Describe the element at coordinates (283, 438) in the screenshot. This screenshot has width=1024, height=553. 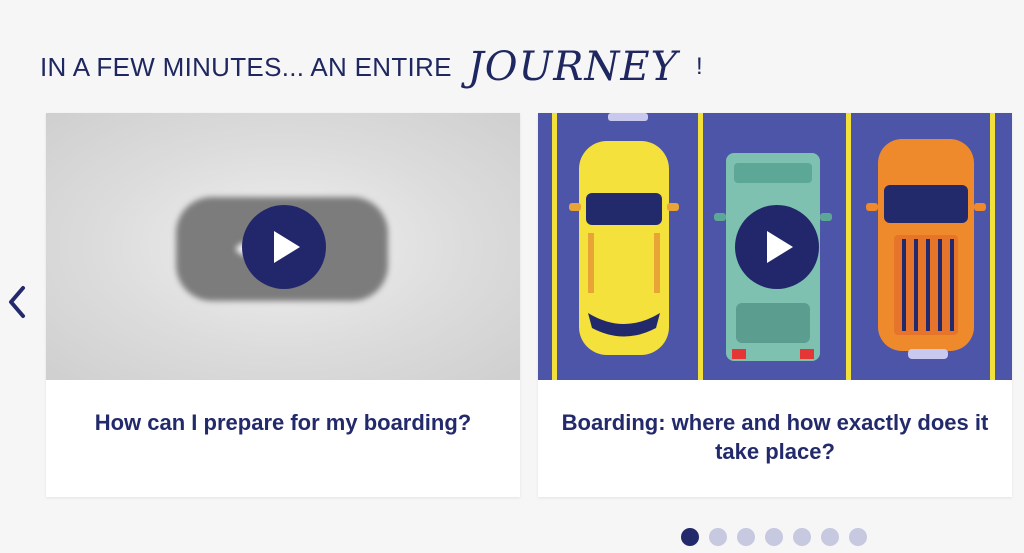
I see `video-title: How can I prepare for my boarding?` at that location.